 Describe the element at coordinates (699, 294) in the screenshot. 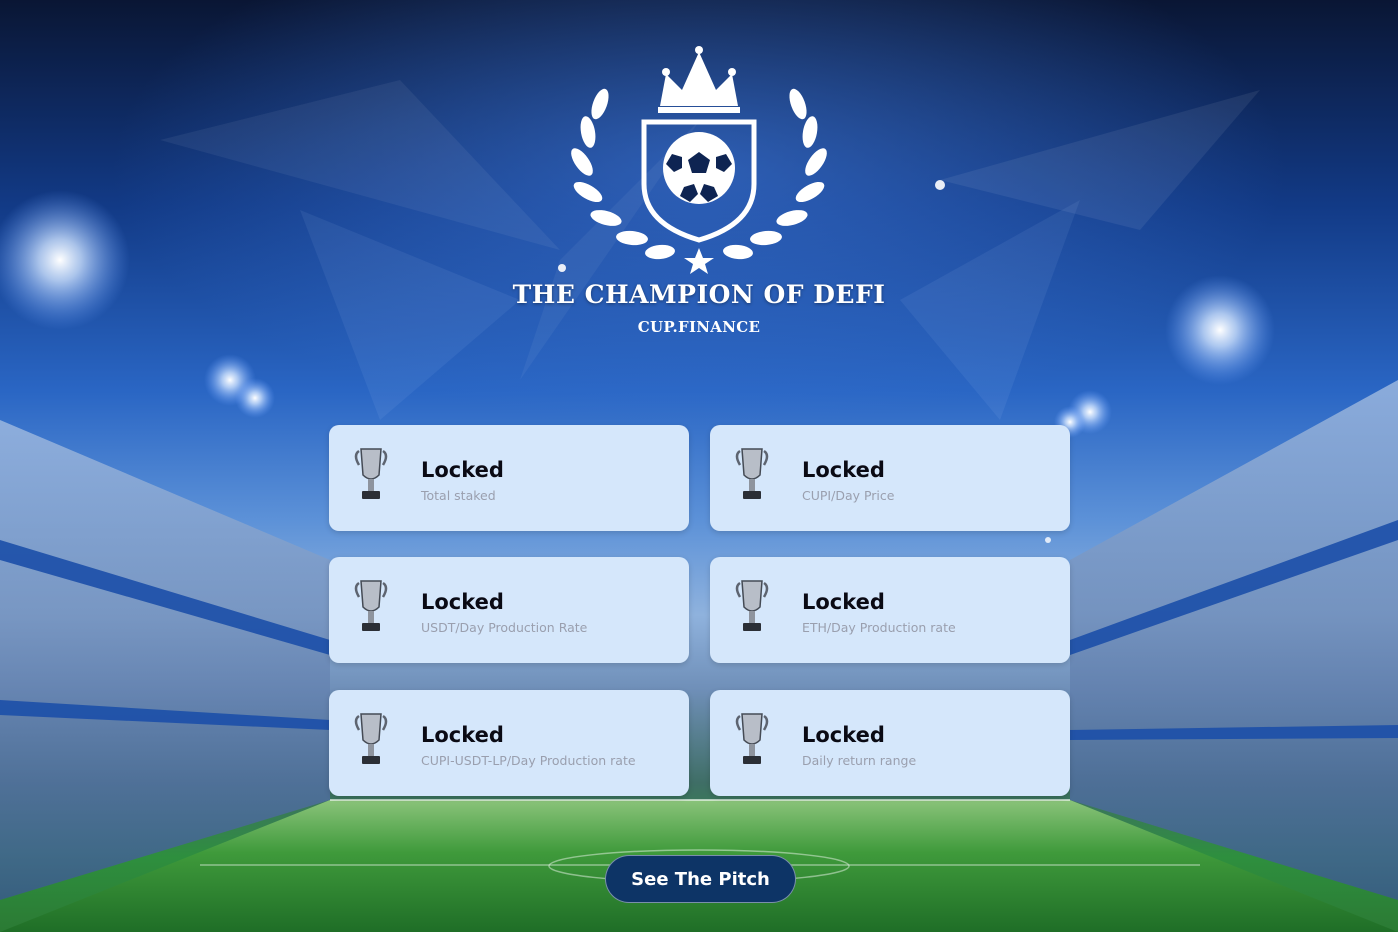

I see `brand-title: THE CHAMPION OF DEFI` at that location.